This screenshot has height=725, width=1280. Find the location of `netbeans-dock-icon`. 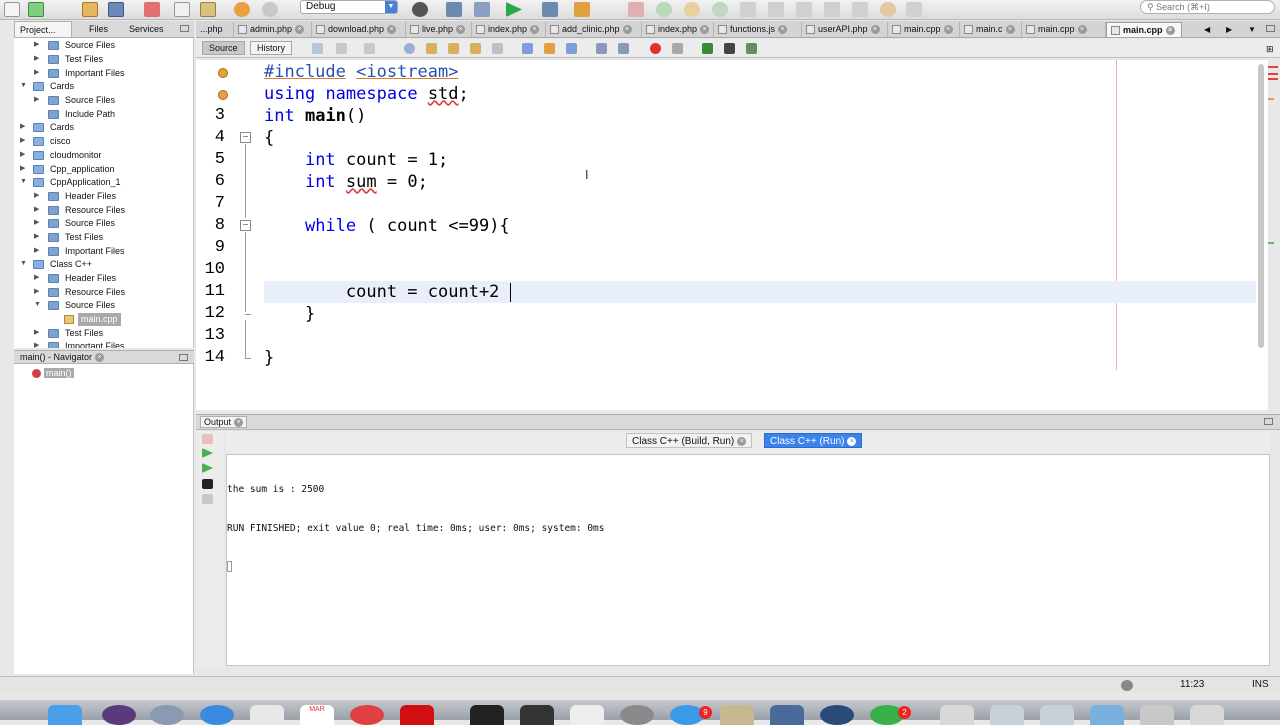

netbeans-dock-icon is located at coordinates (837, 715).